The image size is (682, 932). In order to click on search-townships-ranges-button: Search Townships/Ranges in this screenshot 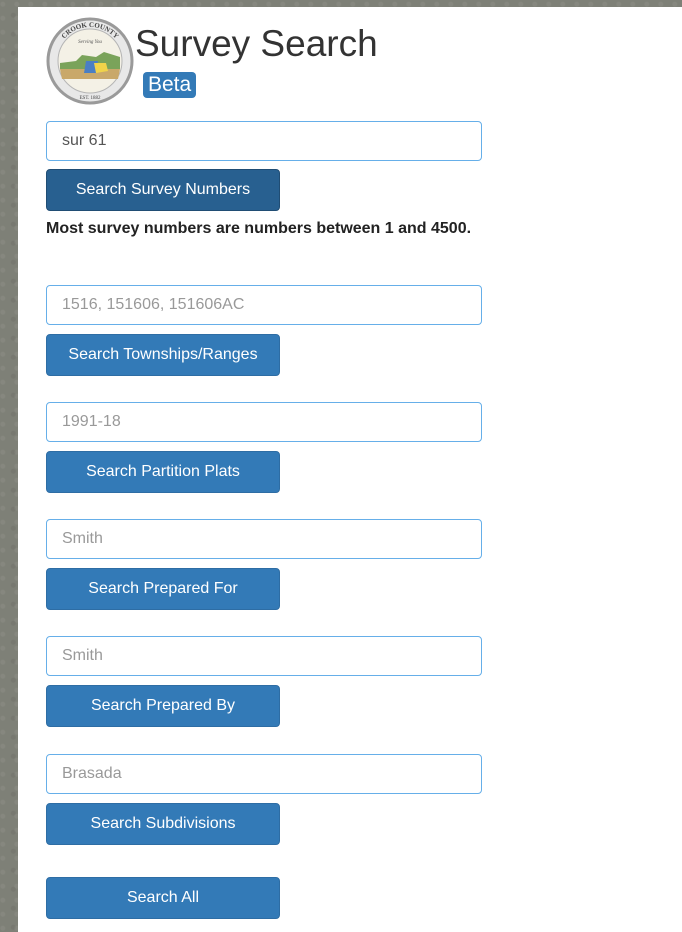, I will do `click(163, 355)`.